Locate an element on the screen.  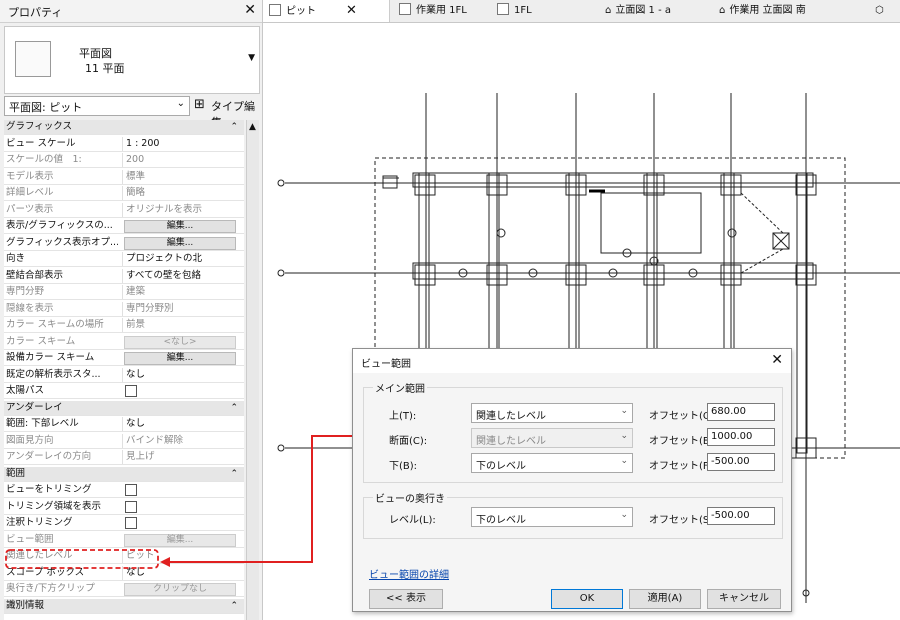
top-level-combo: 関連したレベル ⌄ is located at coordinates (552, 413).